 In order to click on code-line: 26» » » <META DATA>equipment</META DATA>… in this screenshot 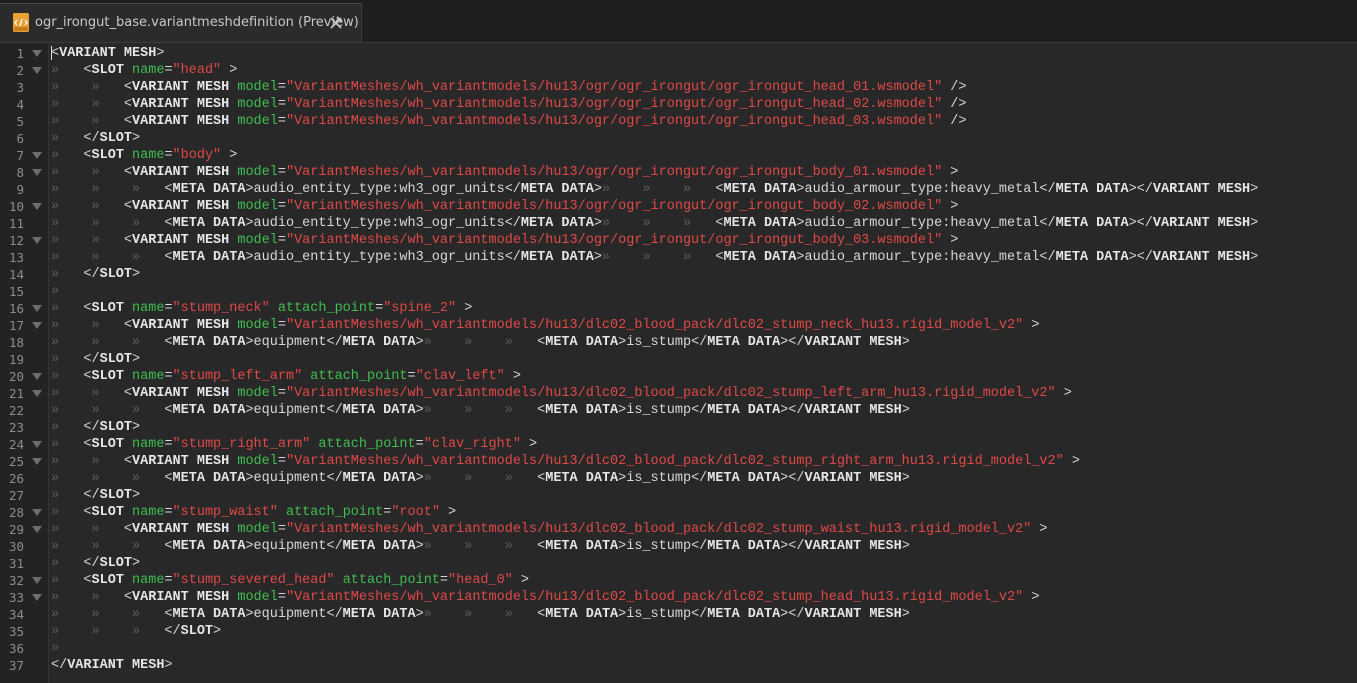, I will do `click(678, 478)`.